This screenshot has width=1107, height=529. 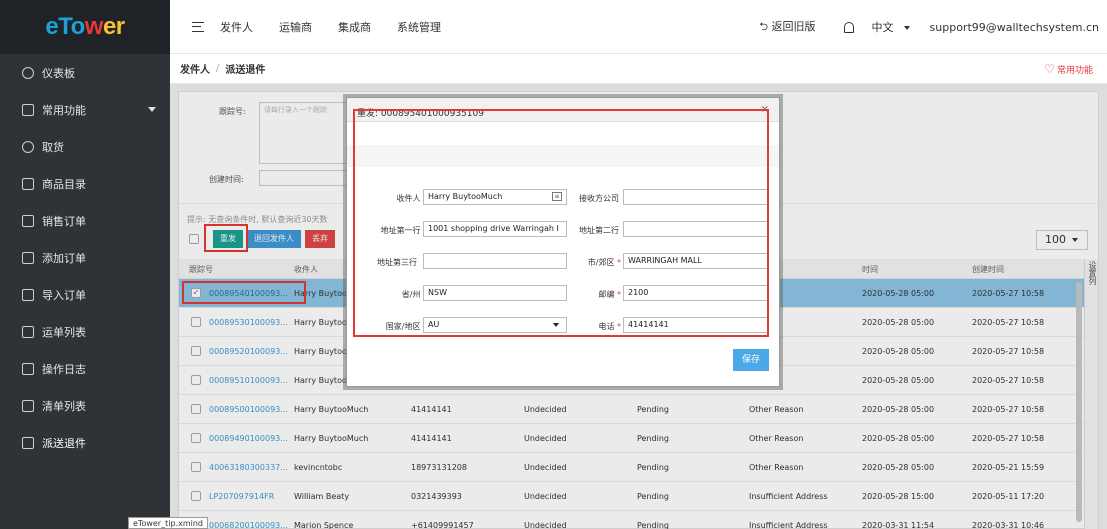 I want to click on logo-text: w, so click(x=94, y=26).